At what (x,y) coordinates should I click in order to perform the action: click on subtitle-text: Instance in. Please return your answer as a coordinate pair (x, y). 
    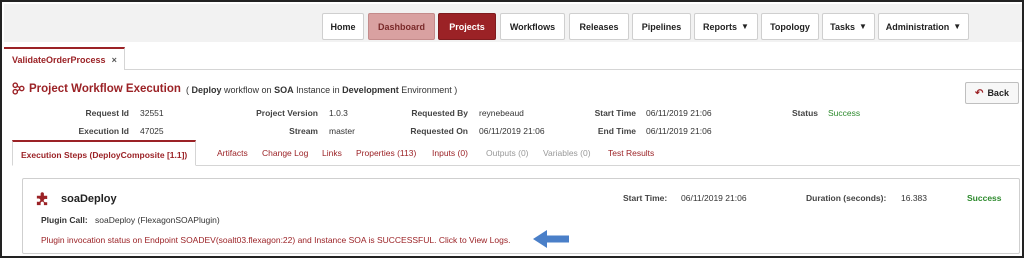
    Looking at the image, I should click on (318, 90).